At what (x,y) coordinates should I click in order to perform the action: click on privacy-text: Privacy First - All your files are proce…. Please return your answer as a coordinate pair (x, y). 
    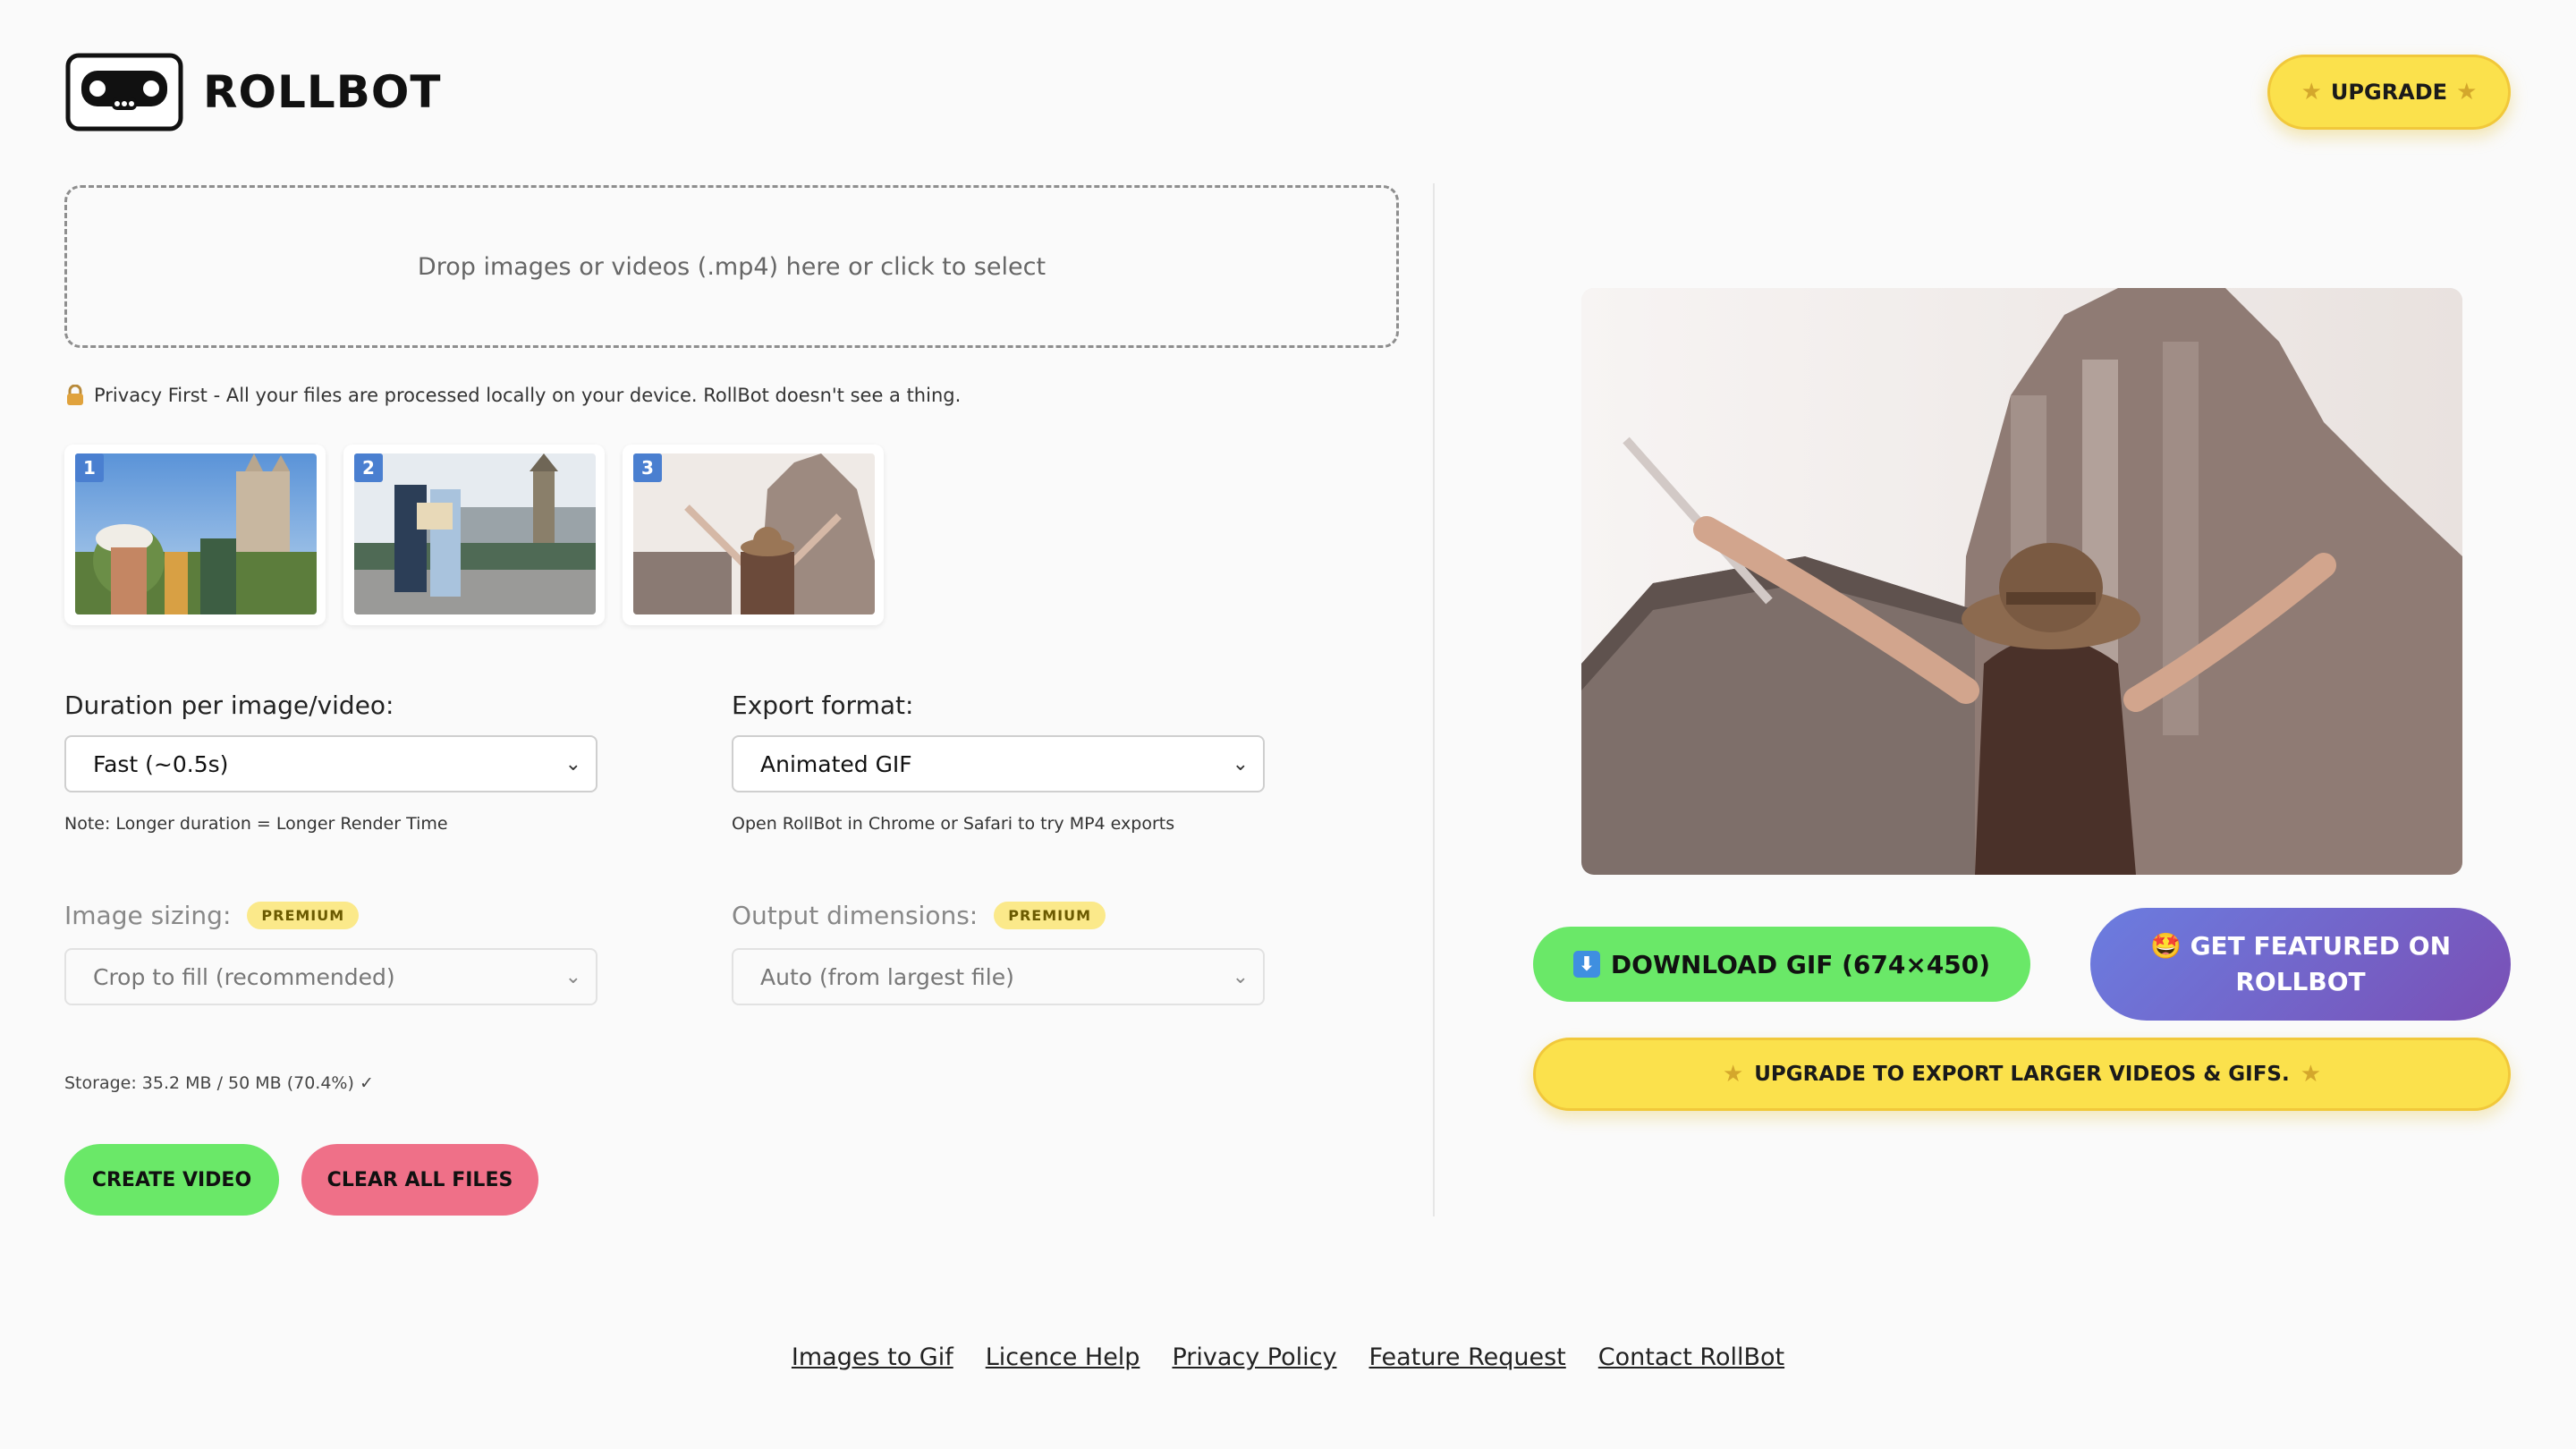
    Looking at the image, I should click on (528, 395).